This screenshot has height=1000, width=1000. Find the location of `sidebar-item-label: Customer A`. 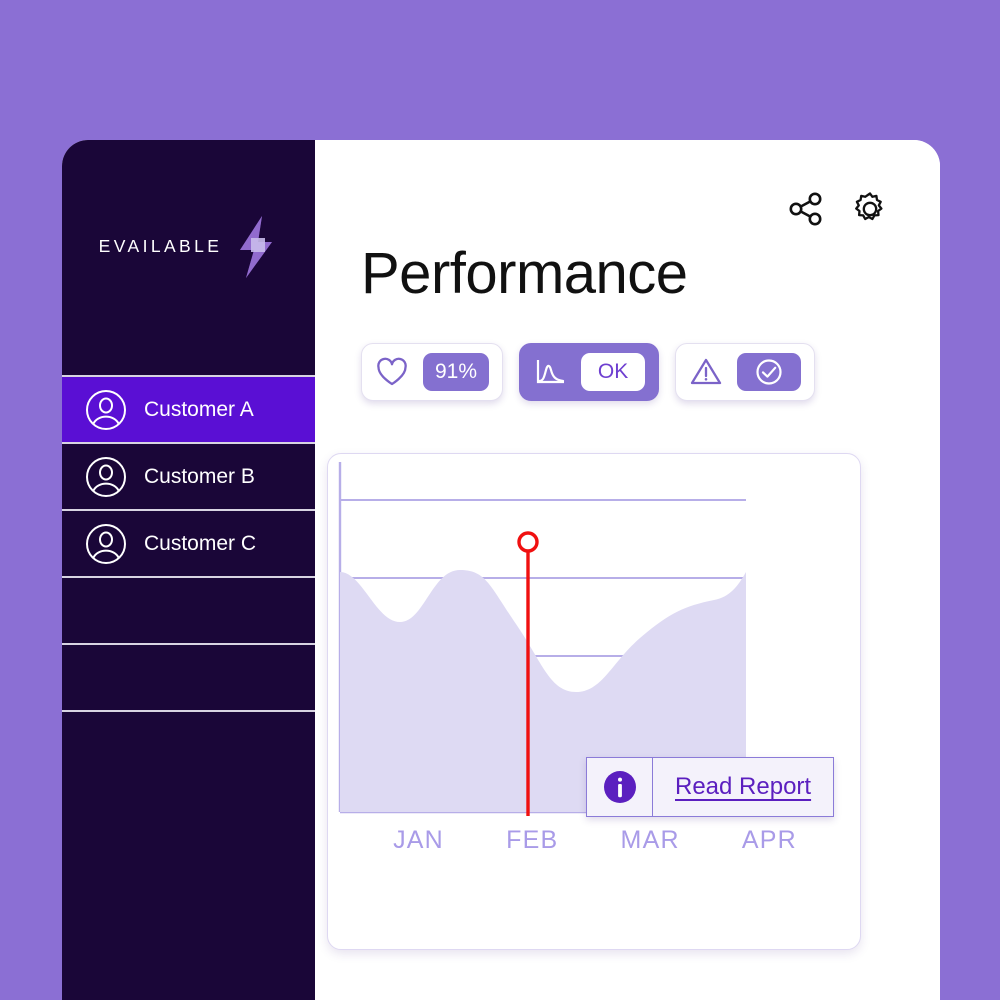

sidebar-item-label: Customer A is located at coordinates (199, 409).